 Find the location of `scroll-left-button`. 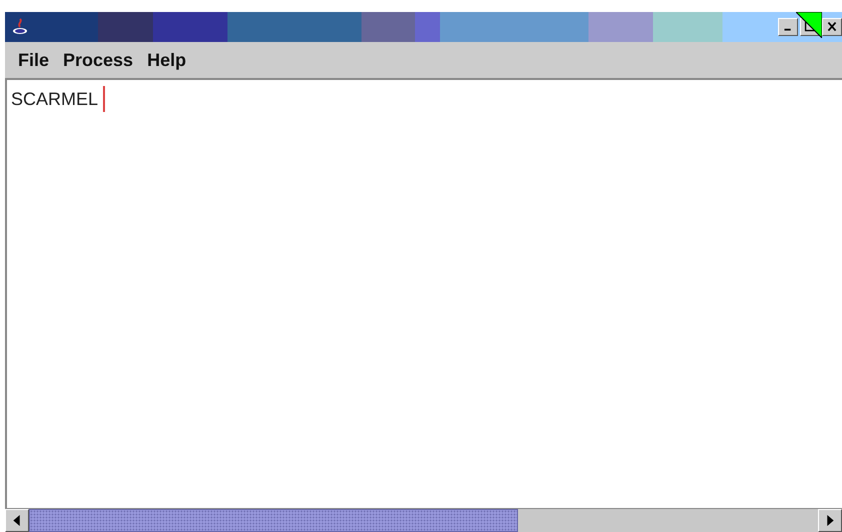

scroll-left-button is located at coordinates (17, 520).